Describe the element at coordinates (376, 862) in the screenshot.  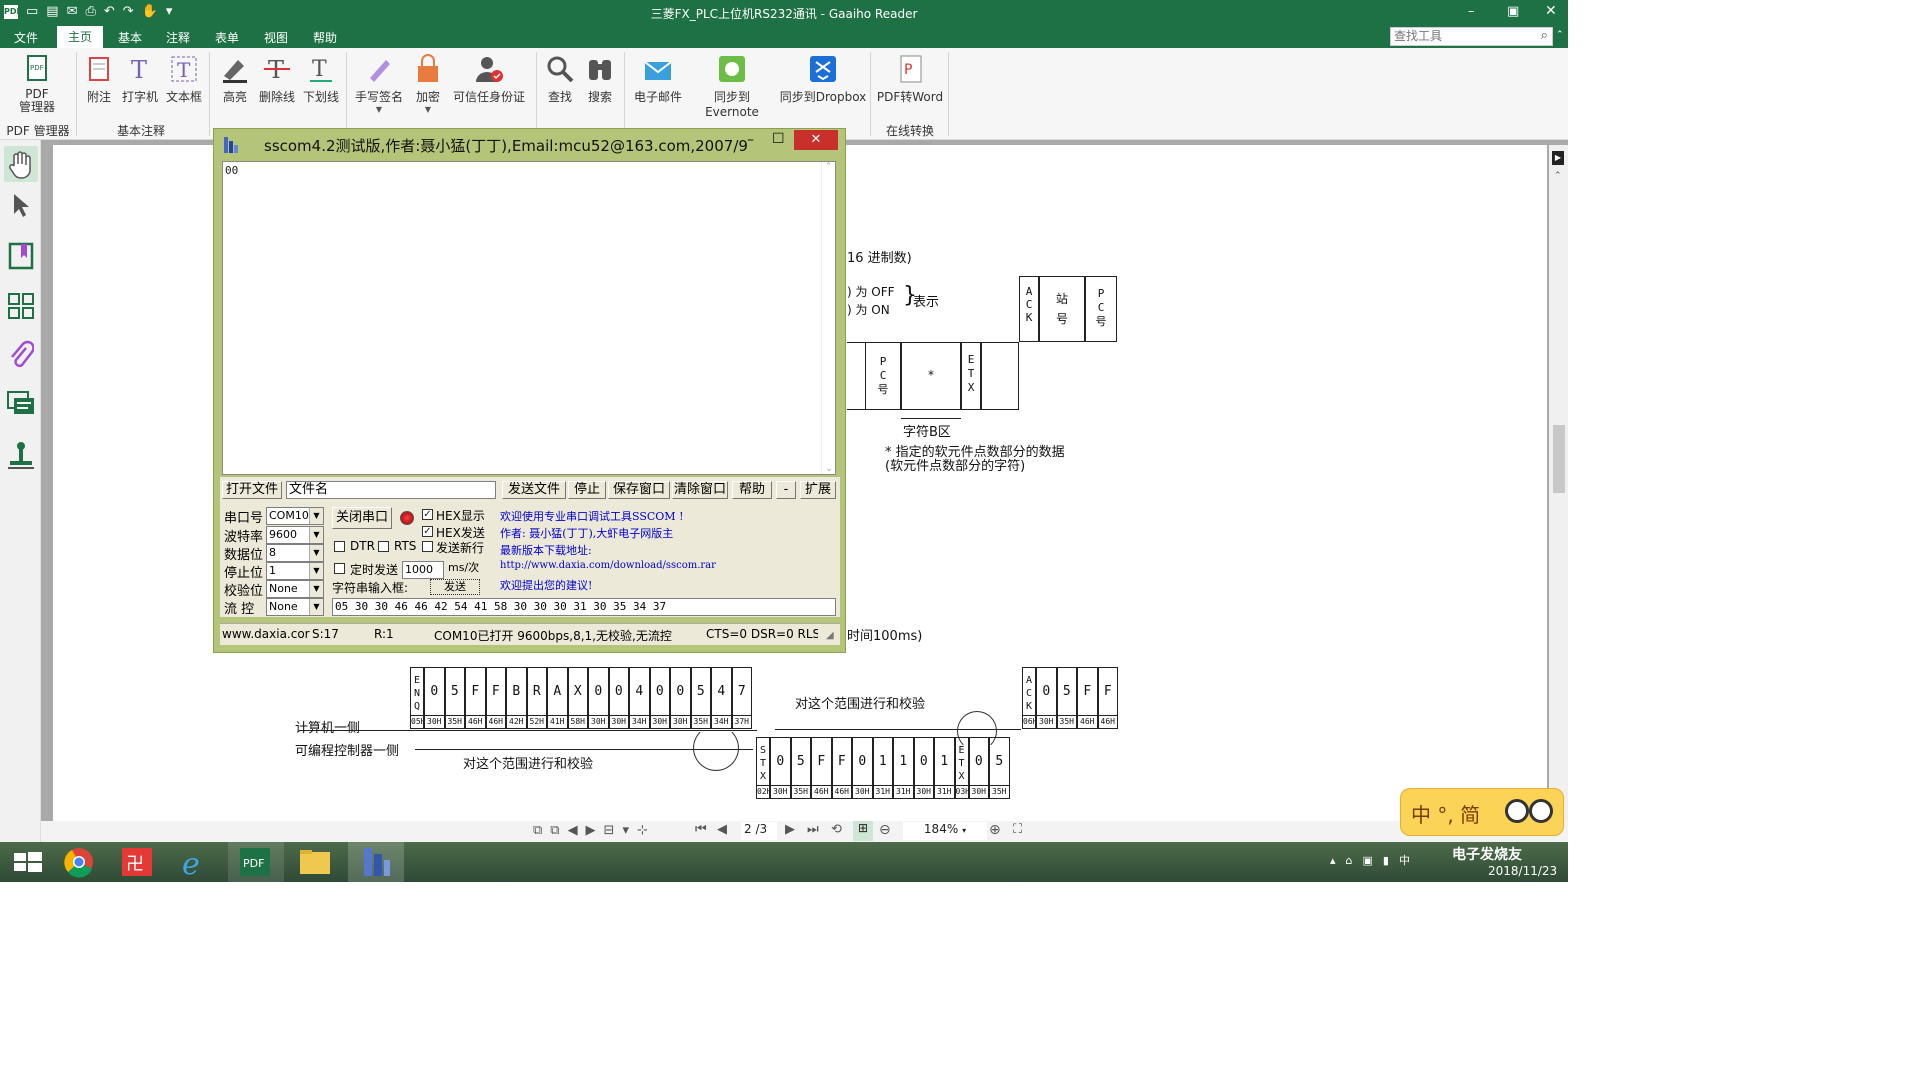
I see `sscom-taskbar-icon` at that location.